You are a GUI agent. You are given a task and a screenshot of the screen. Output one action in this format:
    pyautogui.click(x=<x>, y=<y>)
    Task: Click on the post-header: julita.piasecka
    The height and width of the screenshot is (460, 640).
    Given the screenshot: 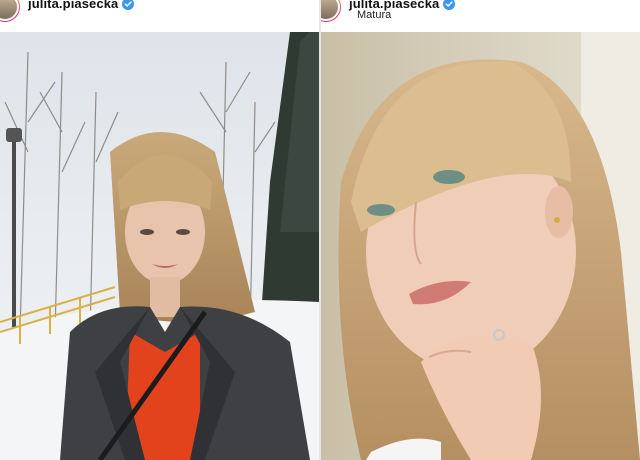 What is the action you would take?
    pyautogui.click(x=159, y=16)
    